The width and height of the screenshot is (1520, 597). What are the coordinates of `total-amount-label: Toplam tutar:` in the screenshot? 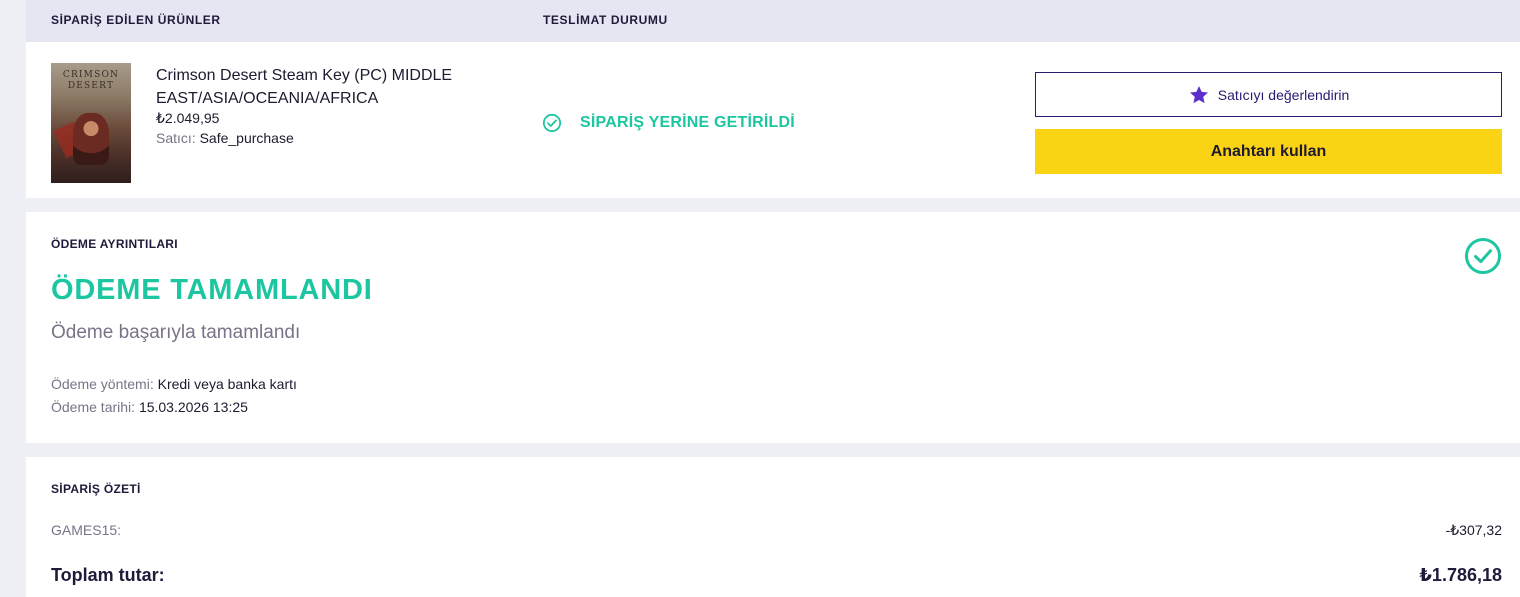 It's located at (108, 575).